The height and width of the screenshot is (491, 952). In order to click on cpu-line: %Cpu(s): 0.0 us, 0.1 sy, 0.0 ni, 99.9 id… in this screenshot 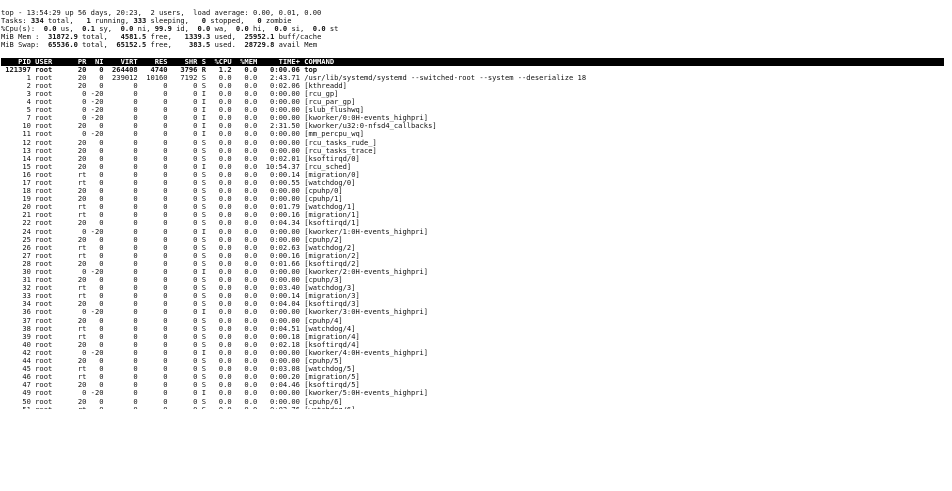, I will do `click(170, 29)`.